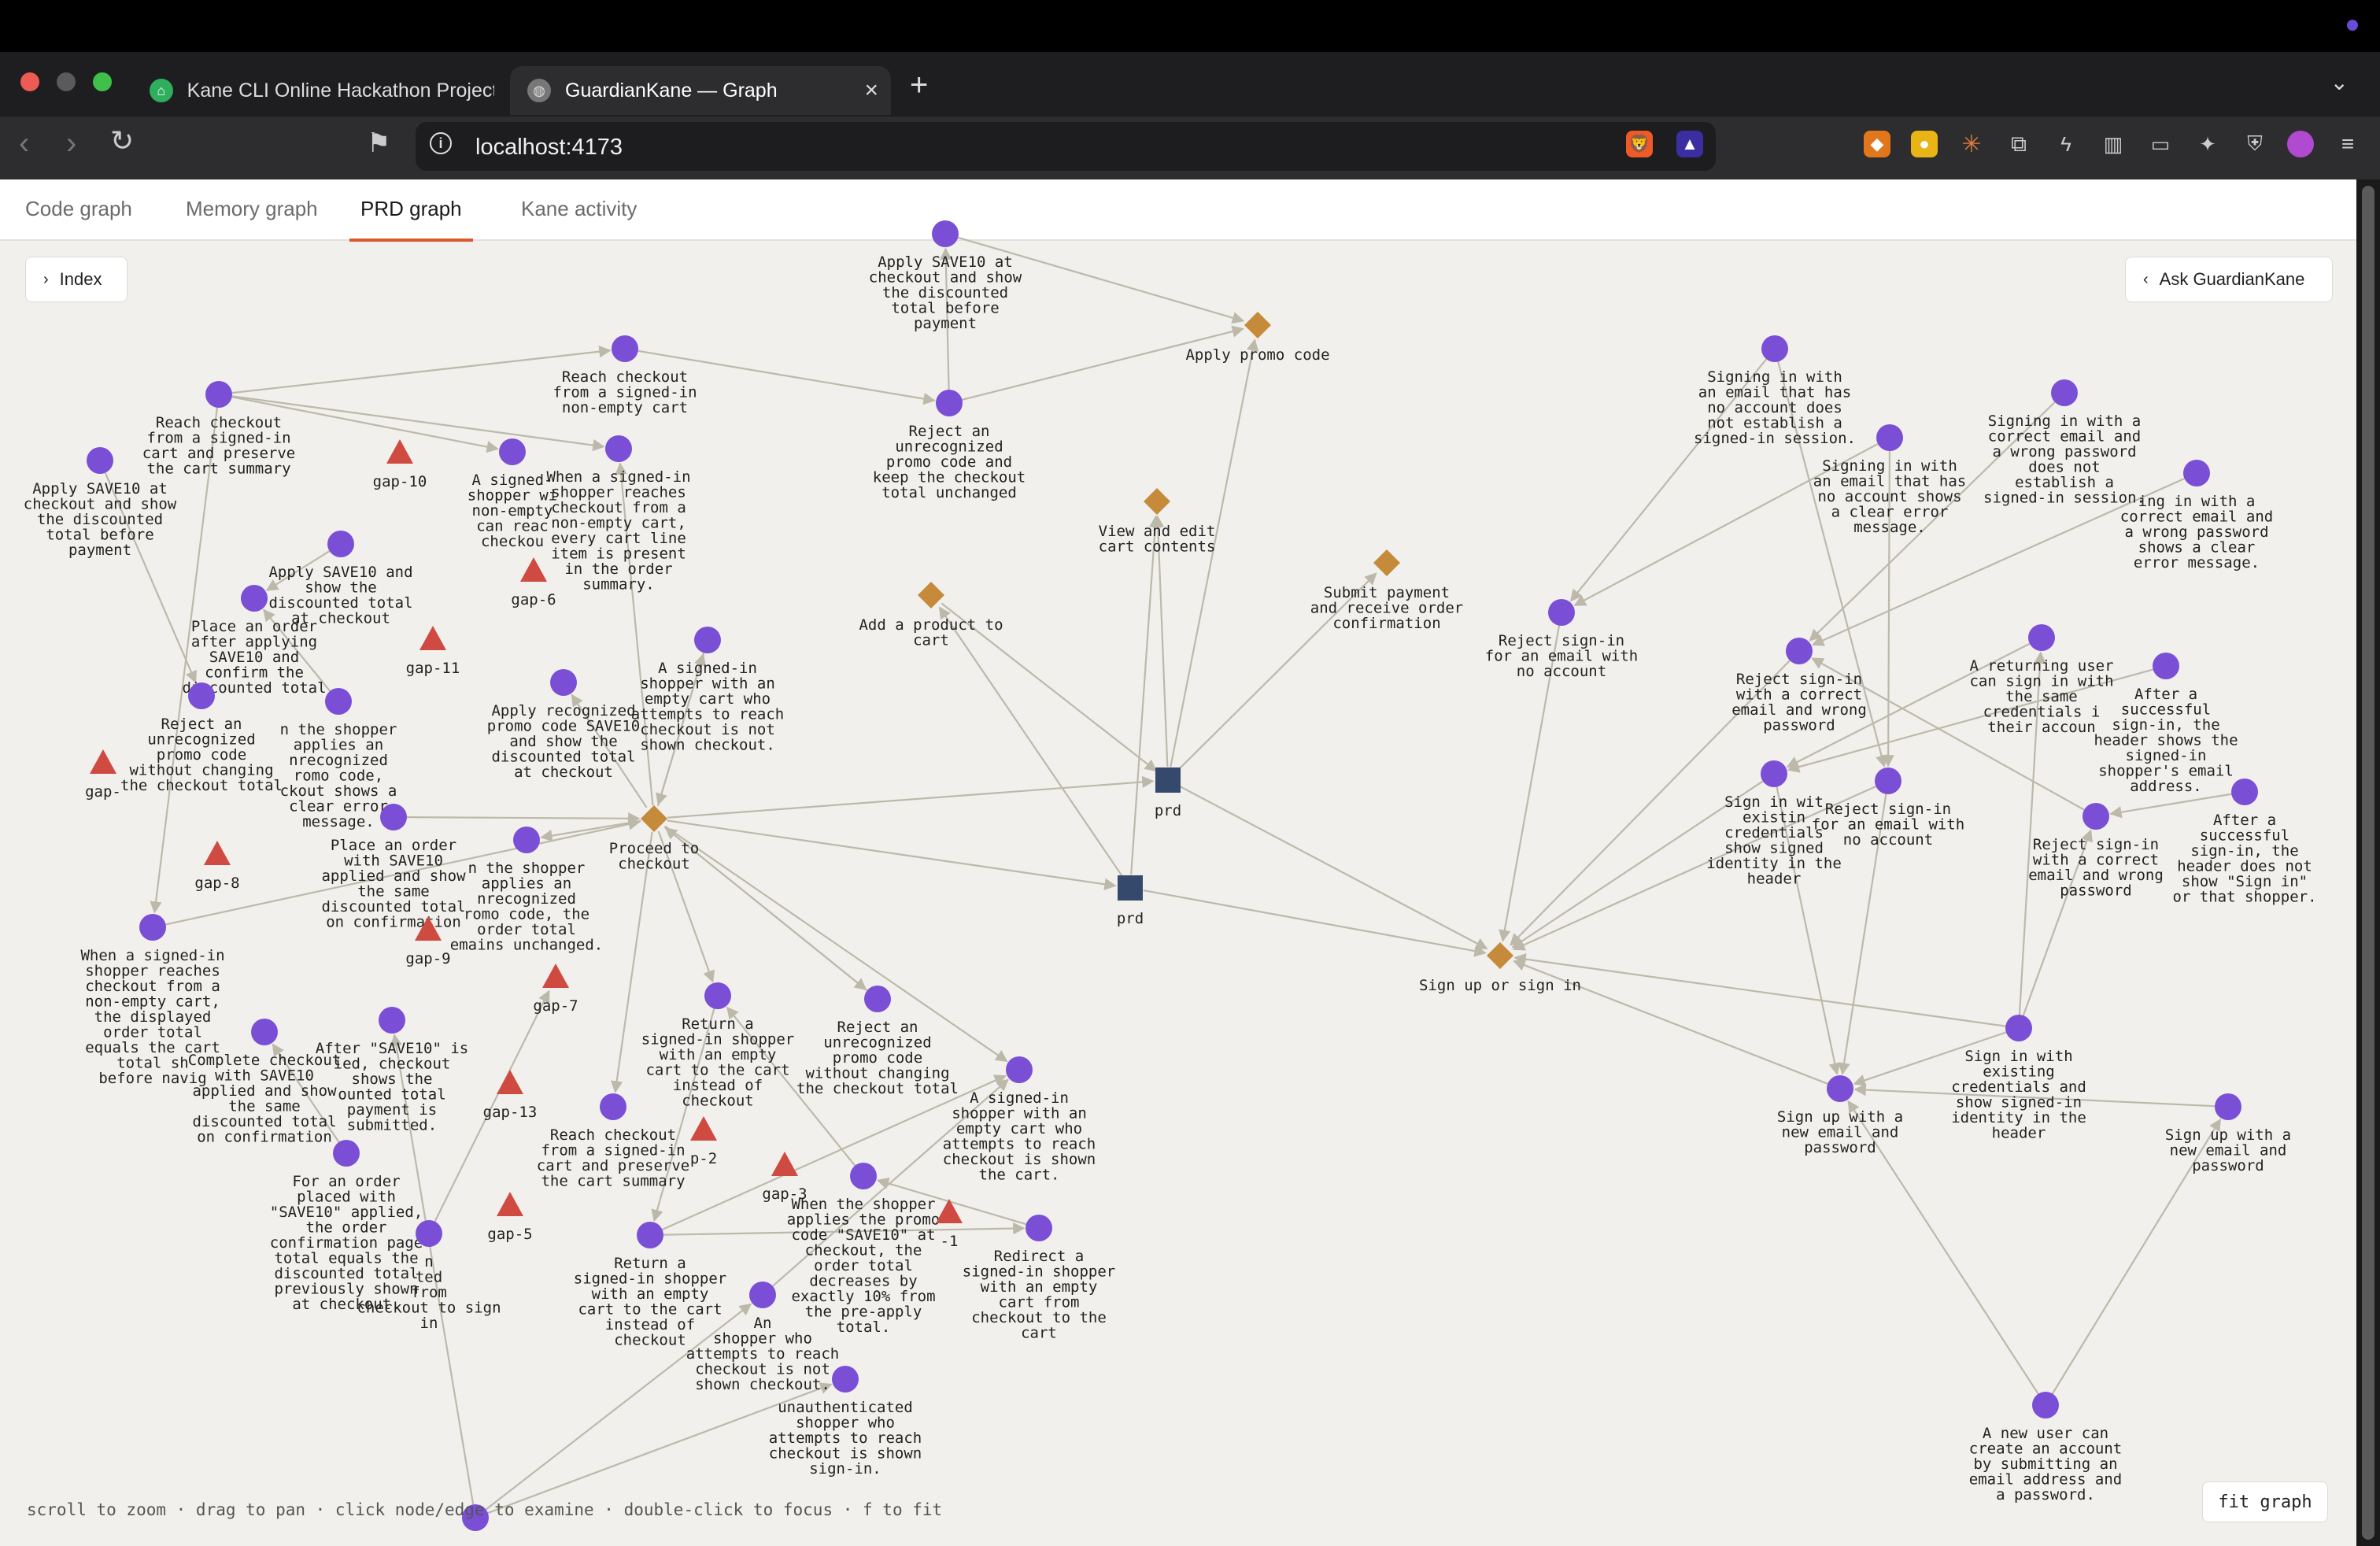  I want to click on browser-tab-kane-hackathon: ⌂ Kane CLI Online Hackathon Project, so click(313, 90).